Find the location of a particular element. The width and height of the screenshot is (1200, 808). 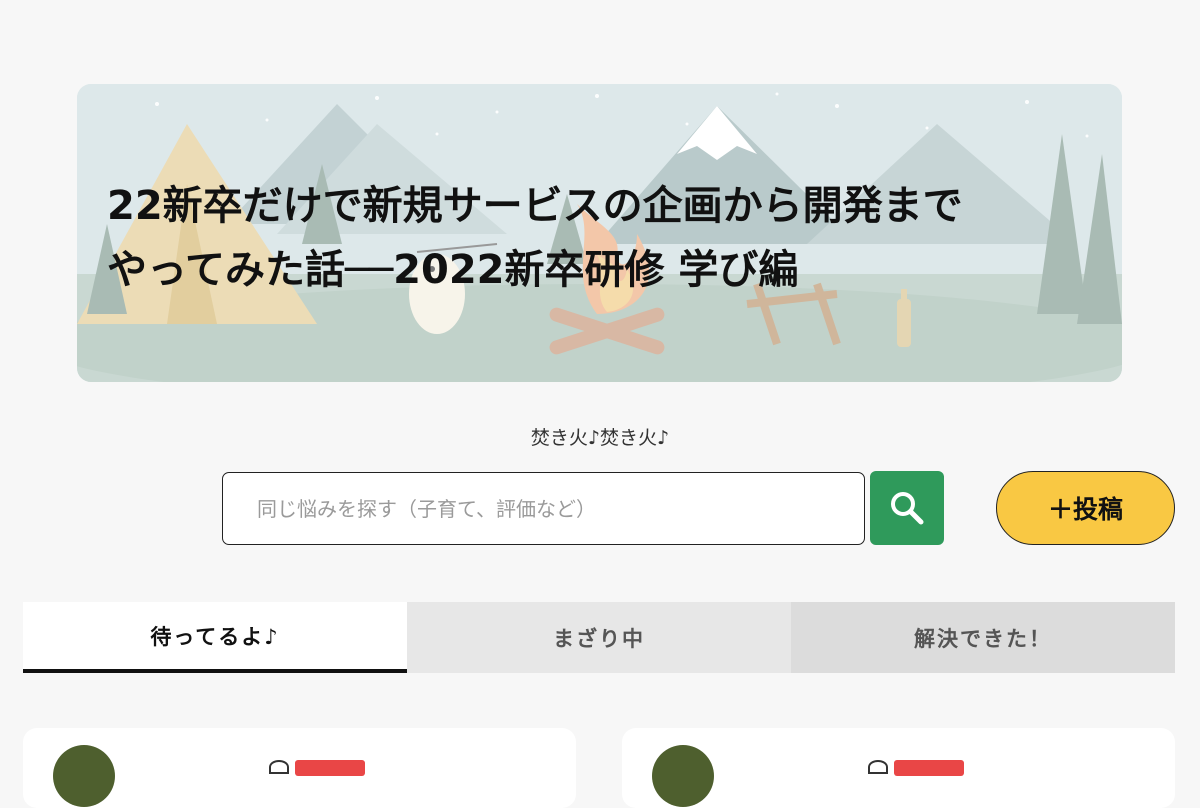

tab-waiting: 待ってるよ♪ is located at coordinates (215, 637).